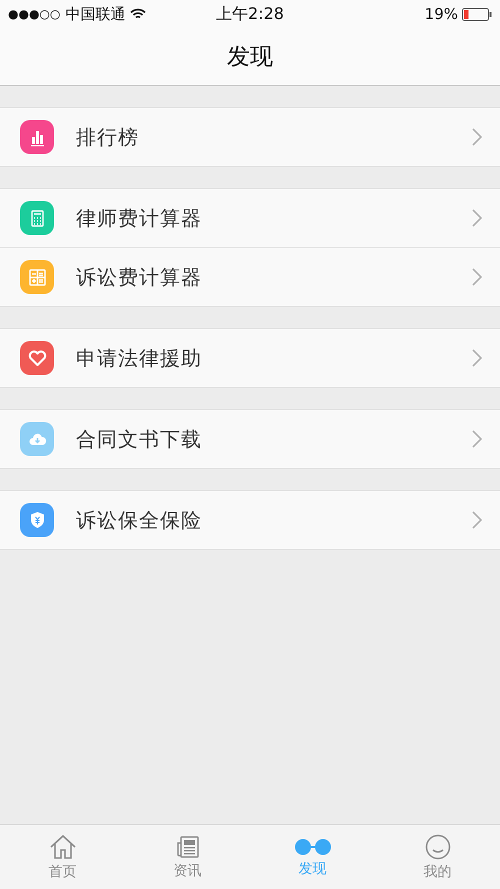  Describe the element at coordinates (437, 847) in the screenshot. I see `smiley-icon` at that location.